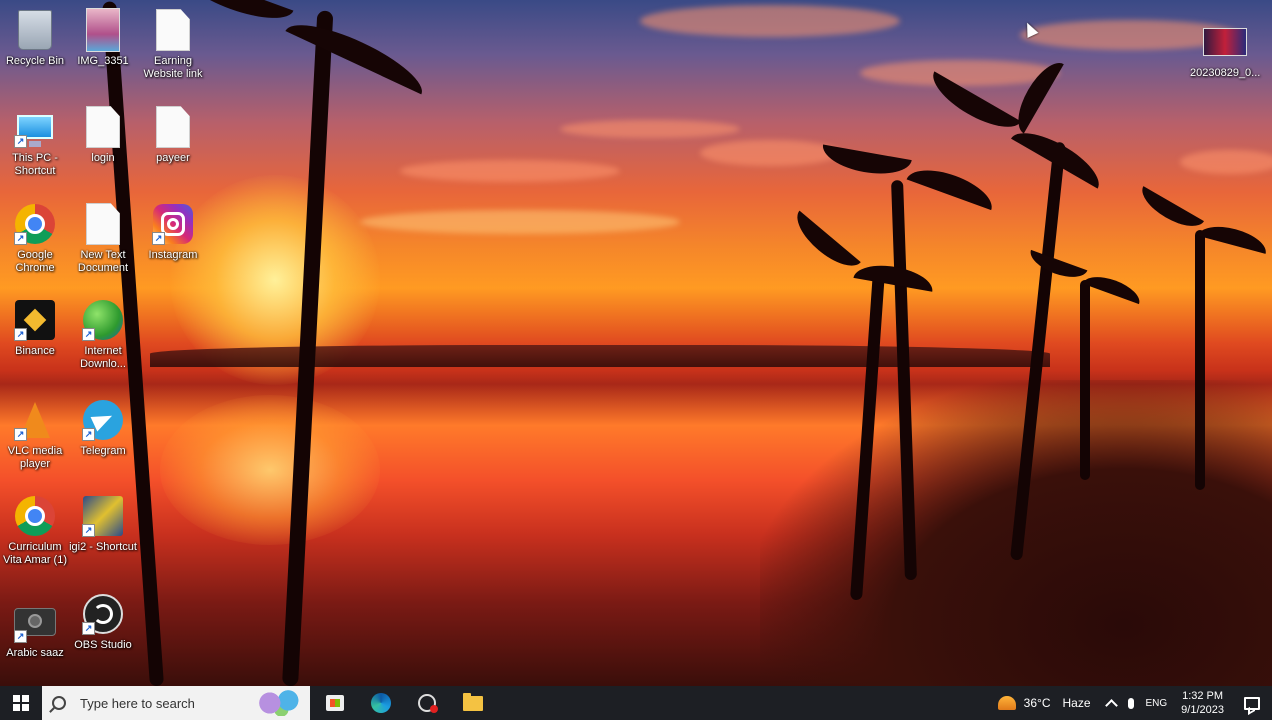  What do you see at coordinates (636, 703) in the screenshot?
I see `taskbar: 36°C Haze ENG 1:32 PM 9/1/2023` at bounding box center [636, 703].